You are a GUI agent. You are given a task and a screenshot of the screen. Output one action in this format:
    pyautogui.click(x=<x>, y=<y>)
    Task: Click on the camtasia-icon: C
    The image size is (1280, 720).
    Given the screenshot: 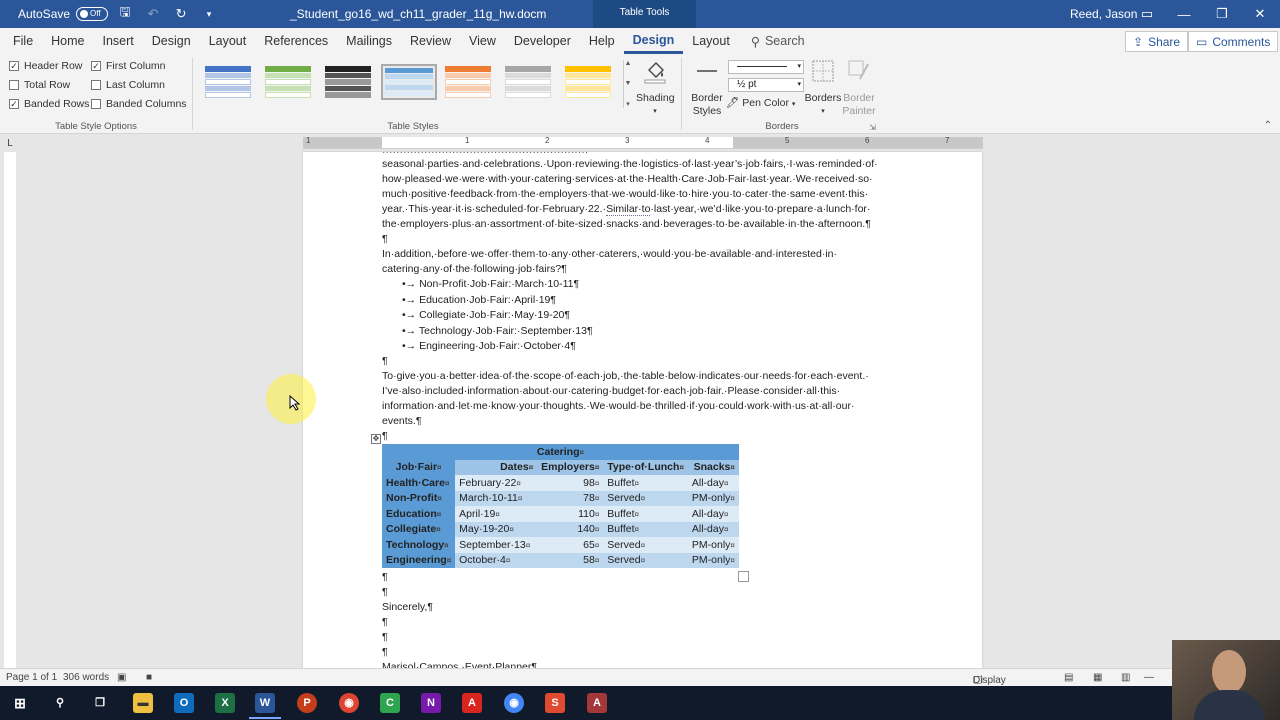 What is the action you would take?
    pyautogui.click(x=390, y=703)
    